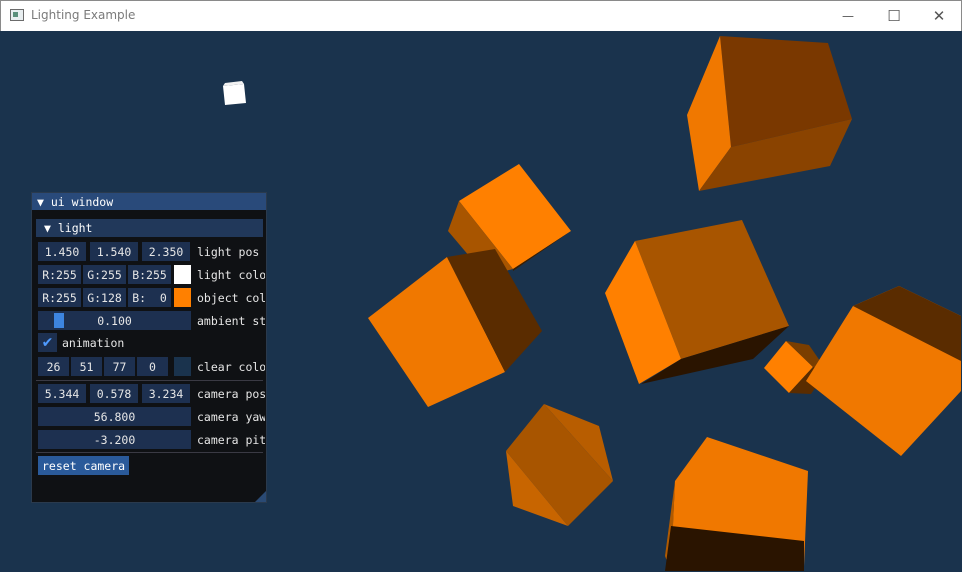 This screenshot has height=572, width=962. I want to click on light-pos-label: light pos, so click(228, 251).